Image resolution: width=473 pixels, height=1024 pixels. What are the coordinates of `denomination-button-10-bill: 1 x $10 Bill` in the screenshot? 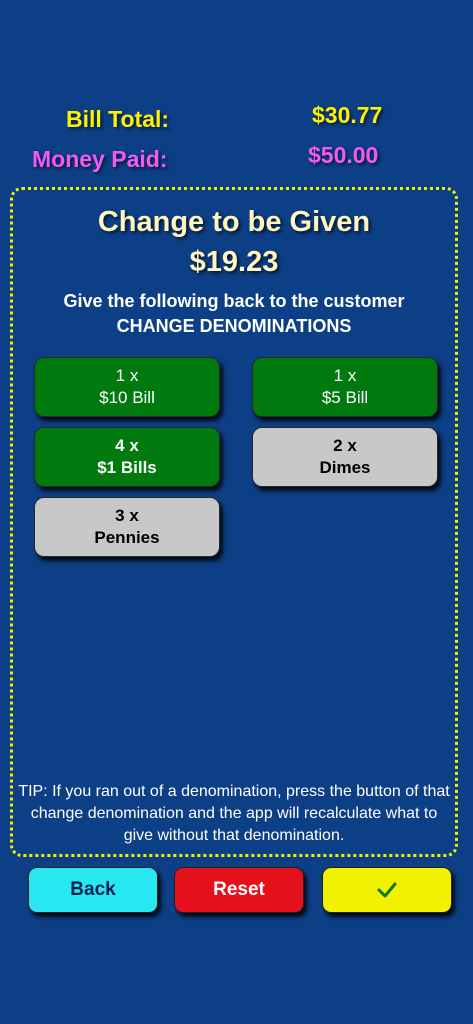 It's located at (127, 387).